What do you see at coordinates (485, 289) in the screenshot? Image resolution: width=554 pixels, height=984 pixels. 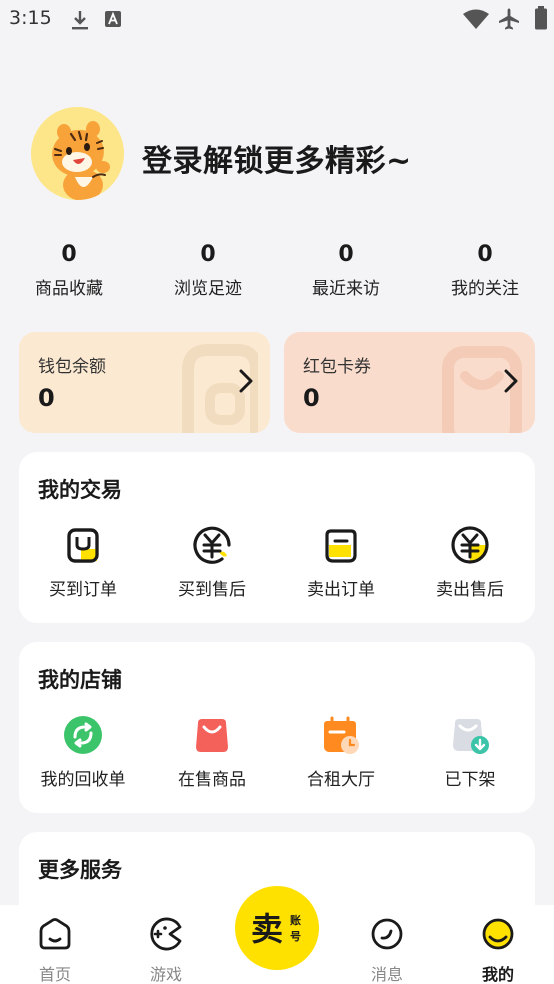 I see `stat-label: 我的关注` at bounding box center [485, 289].